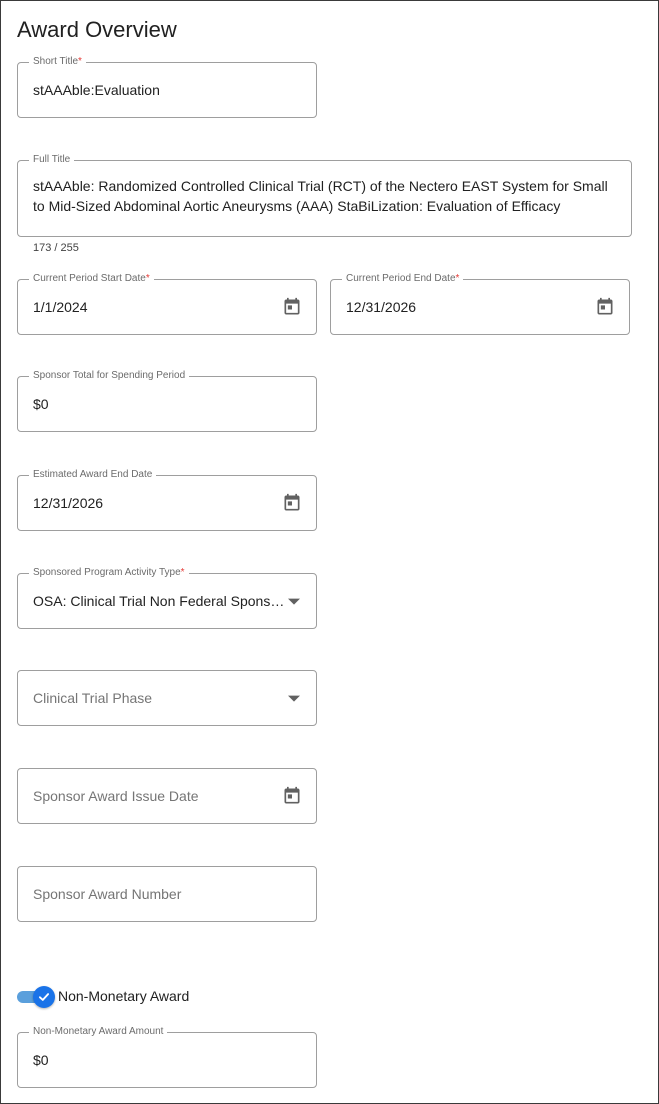 The image size is (659, 1104). I want to click on award-number-field: Sponsor Award Number, so click(167, 894).